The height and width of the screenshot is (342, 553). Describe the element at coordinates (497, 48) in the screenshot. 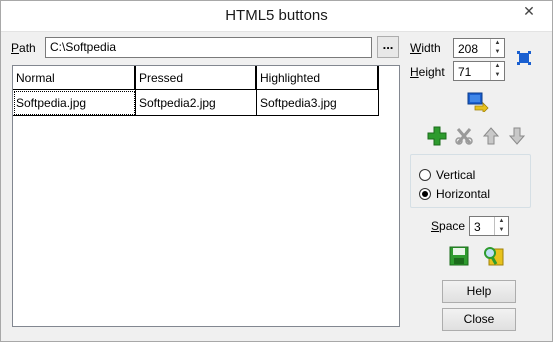

I see `width-spin-arrows: ▲ ▼` at that location.